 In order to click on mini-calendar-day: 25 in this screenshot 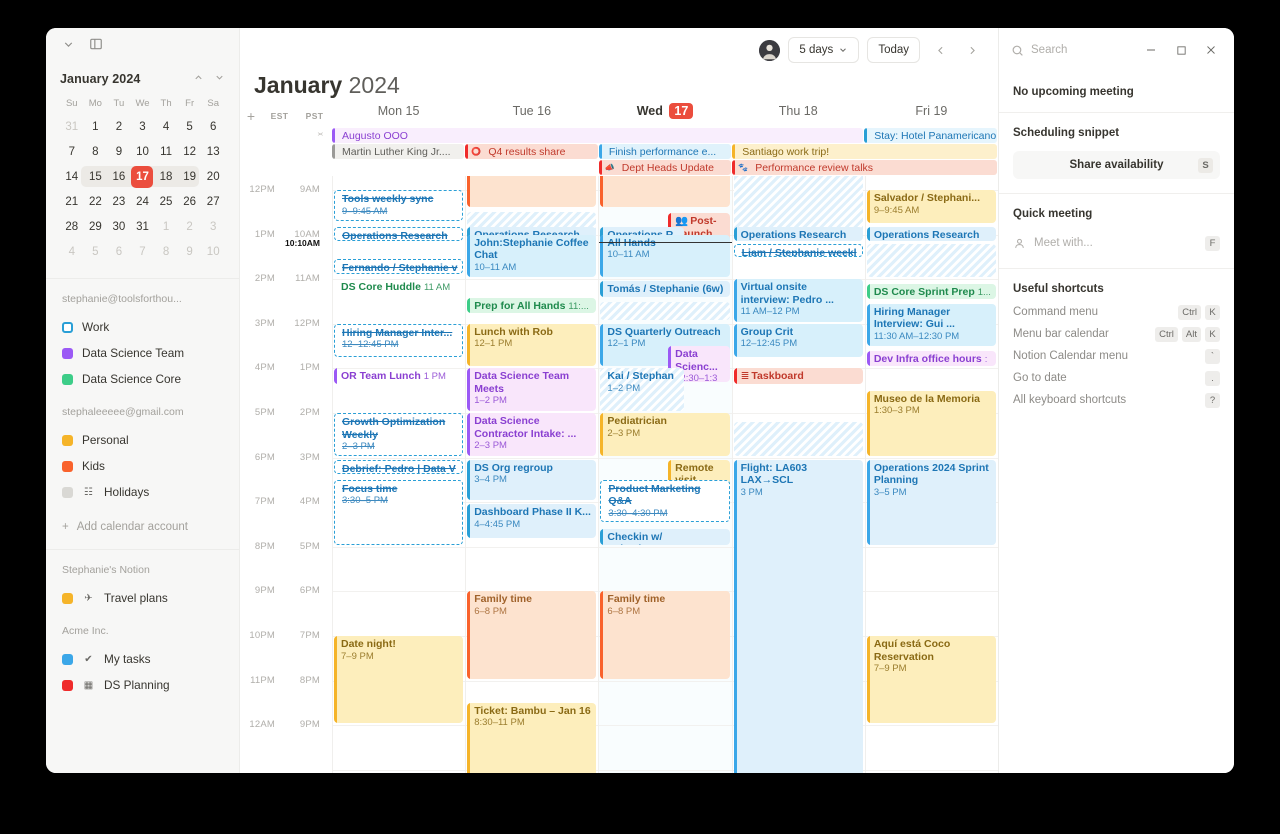, I will do `click(166, 201)`.